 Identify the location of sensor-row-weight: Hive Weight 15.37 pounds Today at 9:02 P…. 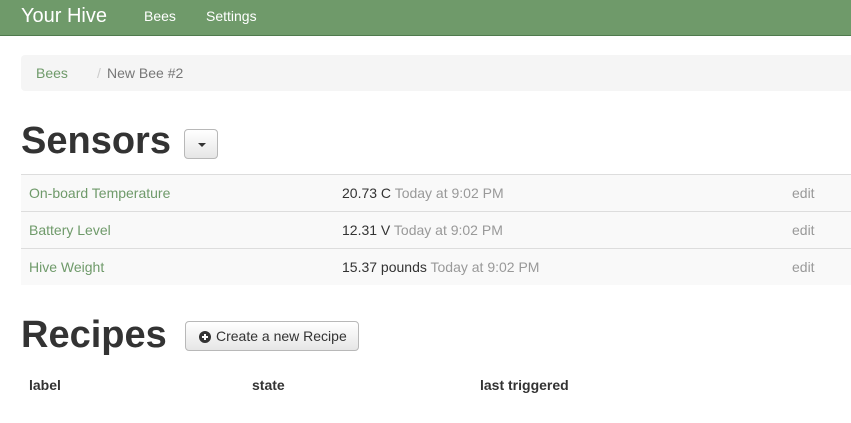
(436, 266).